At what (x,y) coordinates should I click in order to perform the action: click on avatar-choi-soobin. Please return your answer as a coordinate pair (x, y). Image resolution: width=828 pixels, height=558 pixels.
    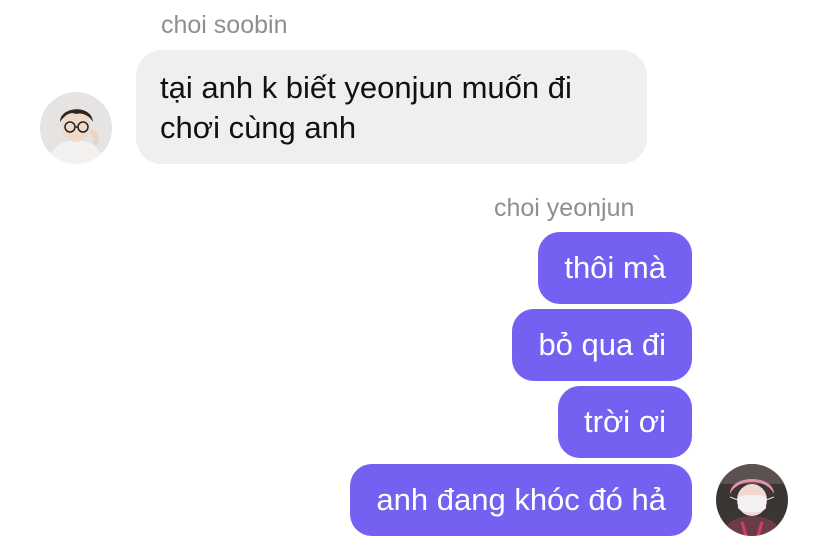
    Looking at the image, I should click on (76, 128).